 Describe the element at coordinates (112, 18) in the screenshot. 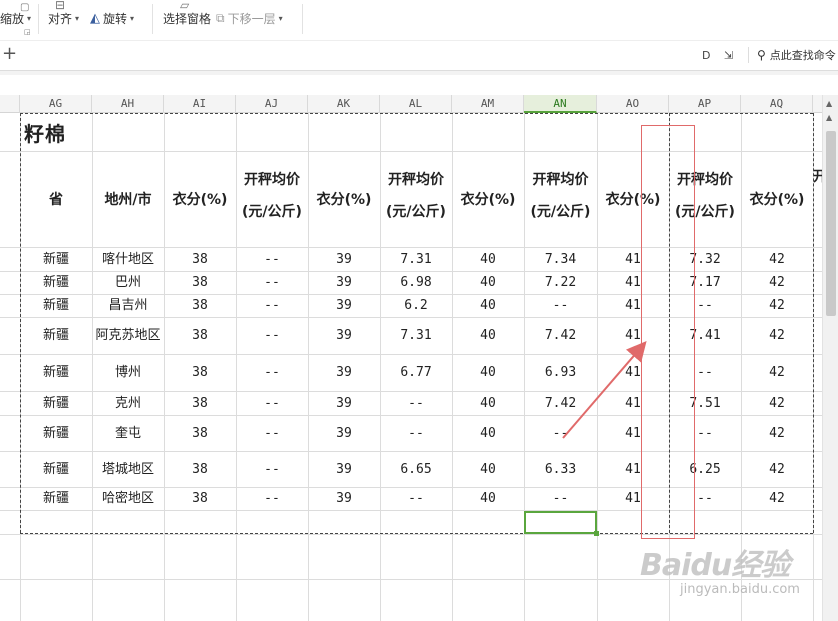

I see `rotate-button: ◭ 旋转 ▾` at that location.